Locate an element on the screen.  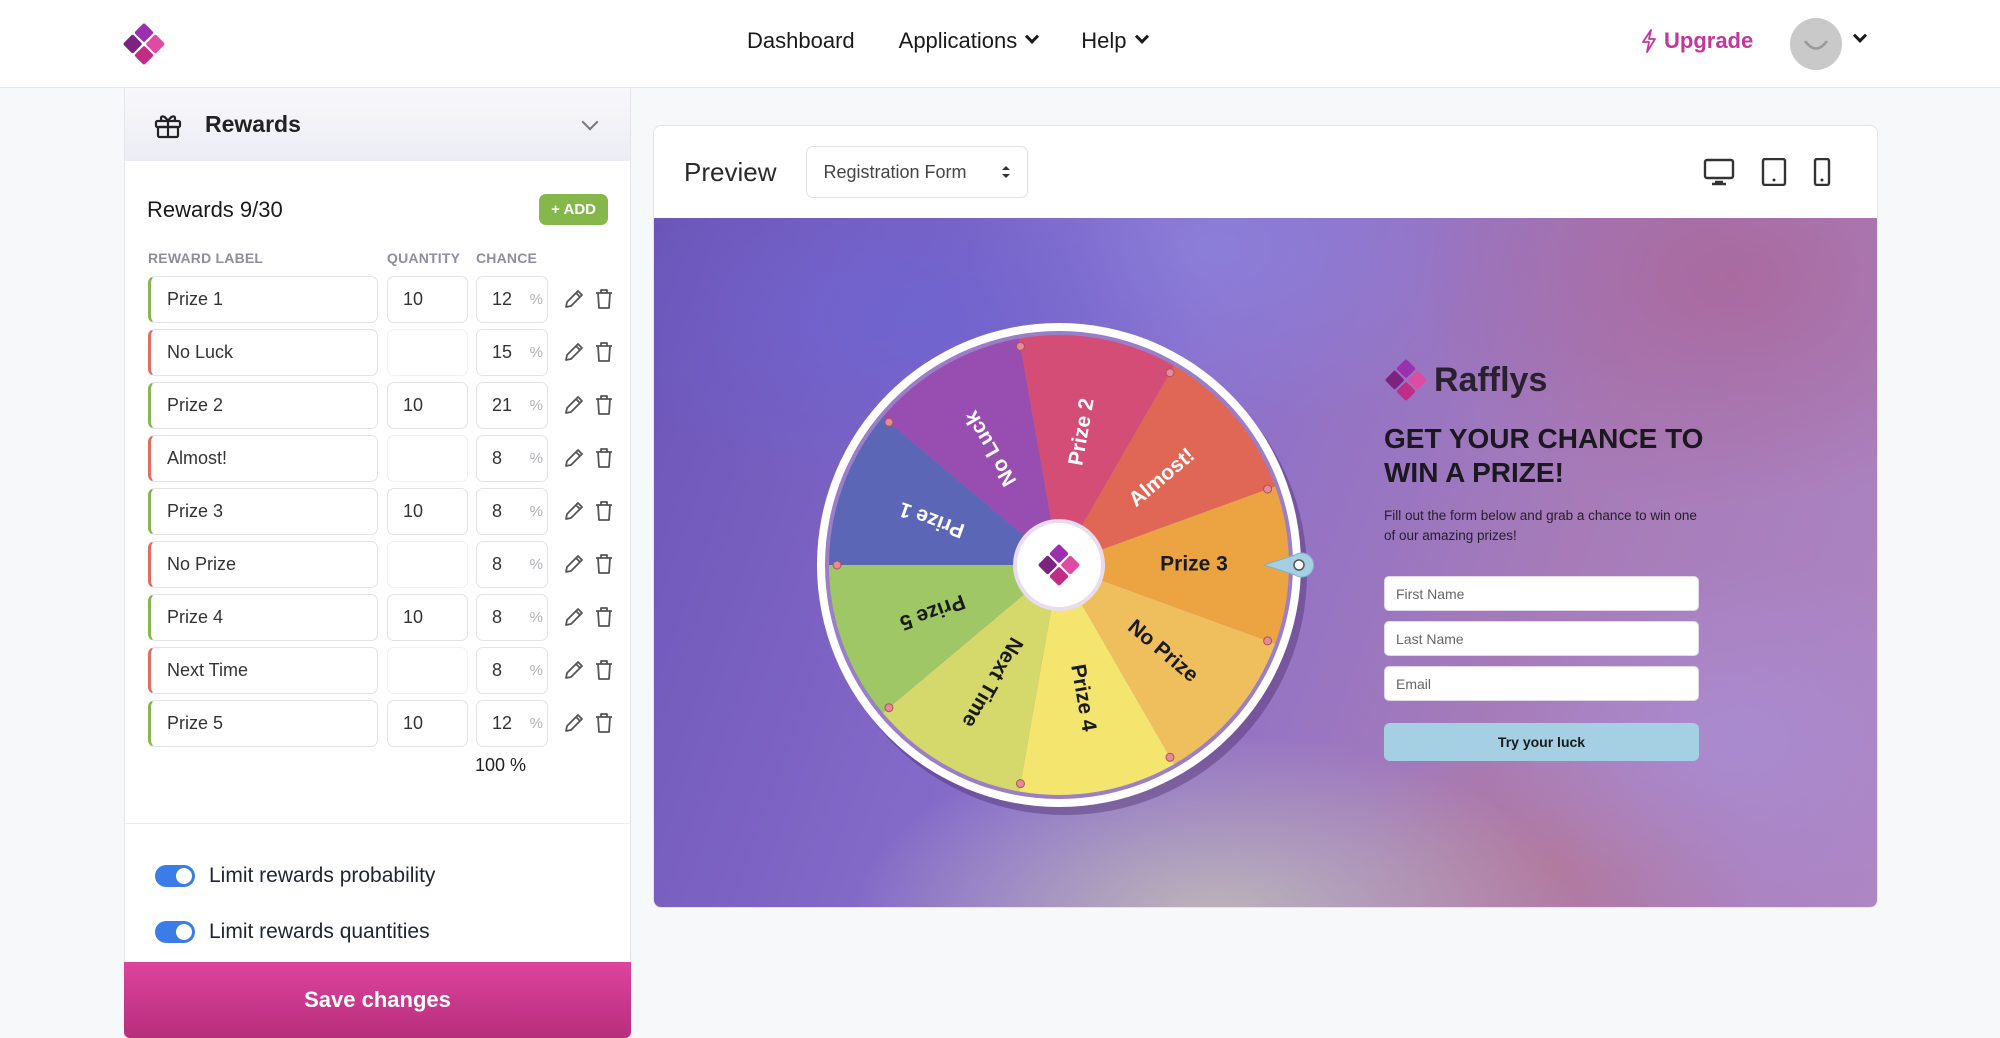
headline: GET YOUR CHANCE TO WIN A PRIZE! is located at coordinates (1544, 455).